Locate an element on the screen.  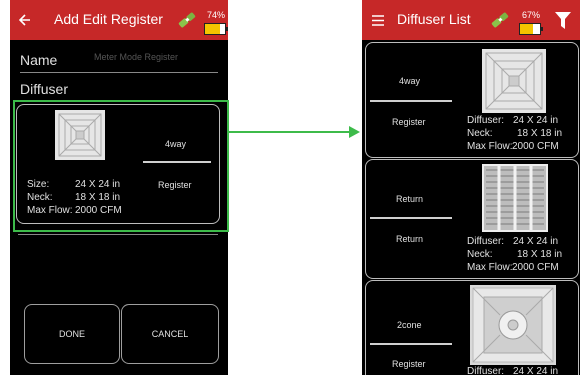
name-input: Meter Mode Register is located at coordinates (136, 57).